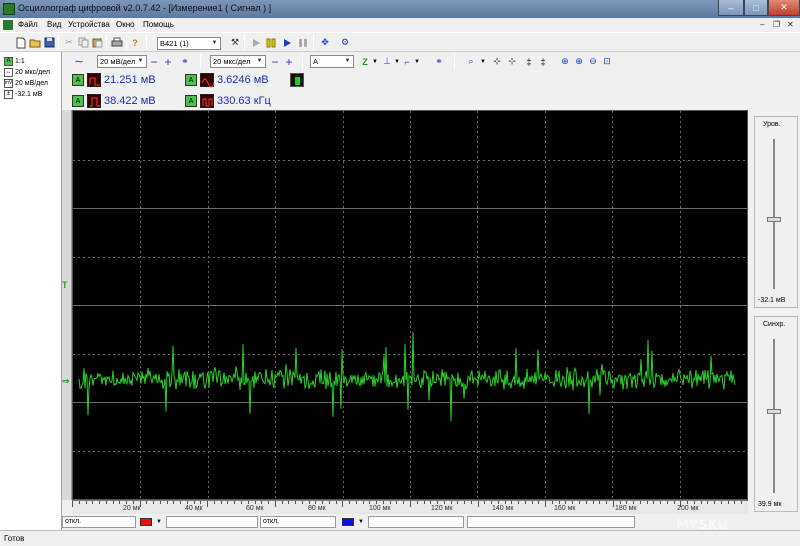  What do you see at coordinates (298, 522) in the screenshot?
I see `channel2-state: откл.` at bounding box center [298, 522].